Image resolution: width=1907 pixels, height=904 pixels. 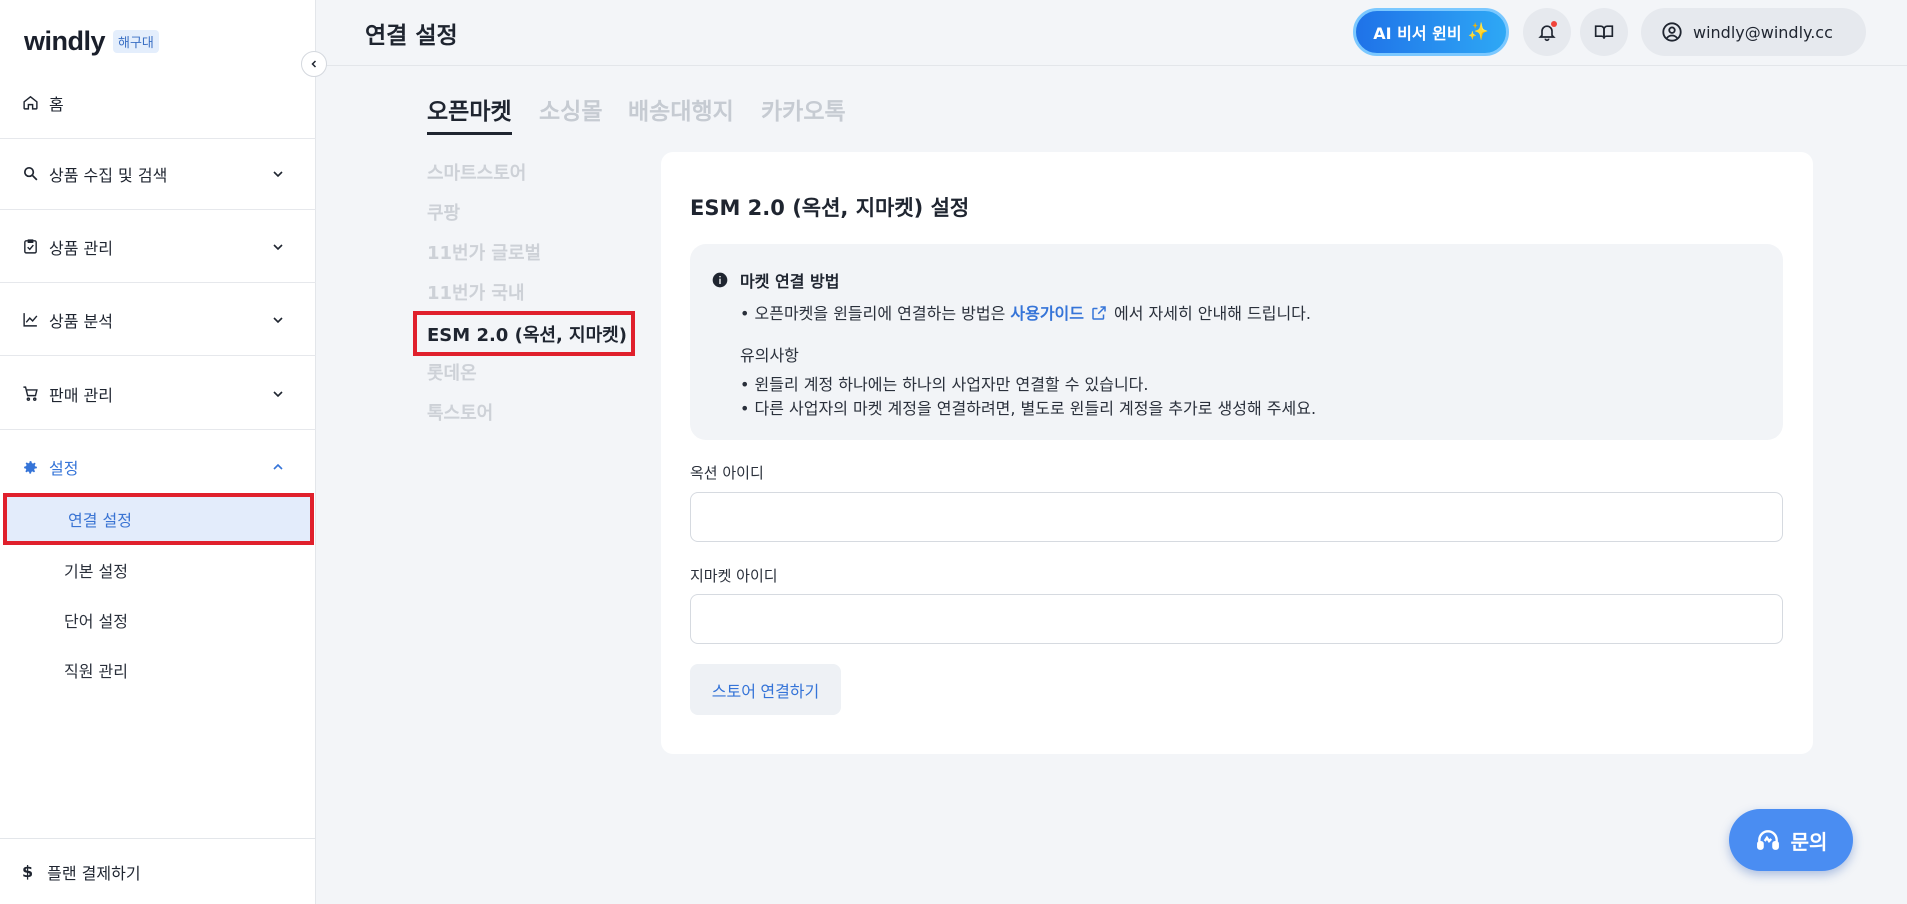 I want to click on gmarket-id-input, so click(x=1236, y=619).